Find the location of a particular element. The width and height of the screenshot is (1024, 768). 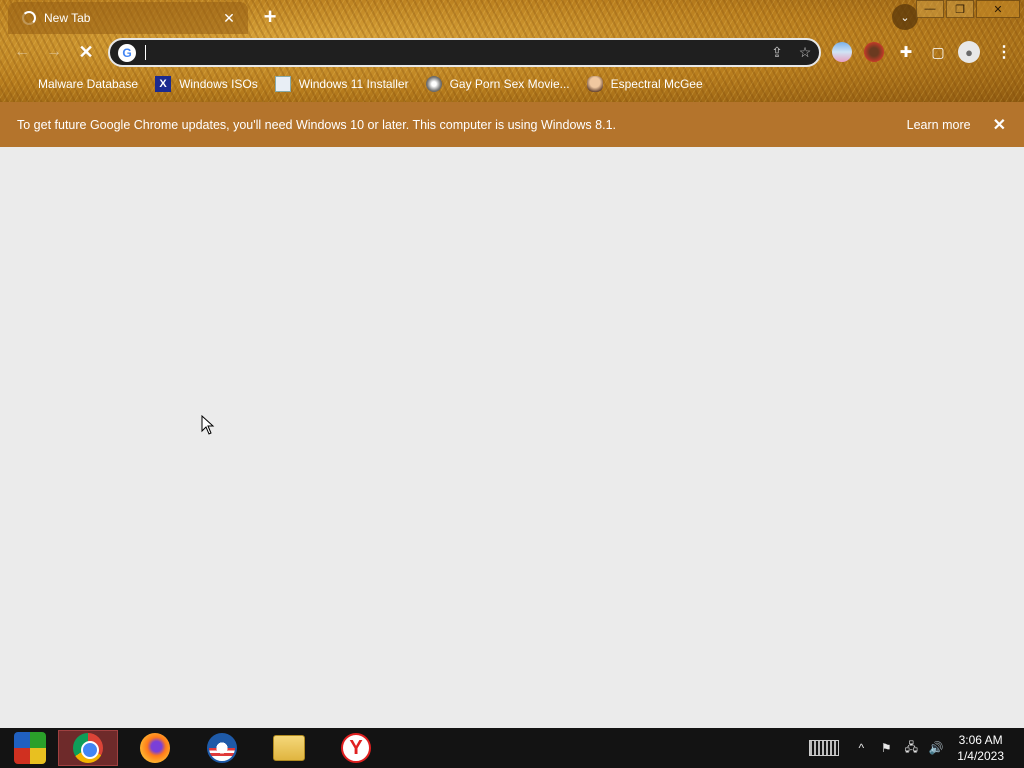

stop-loading-button: ✕ is located at coordinates (86, 52).